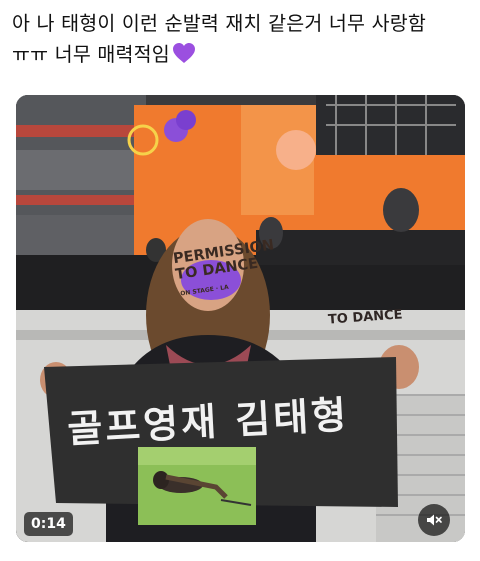  I want to click on purple-heart-icon, so click(183, 53).